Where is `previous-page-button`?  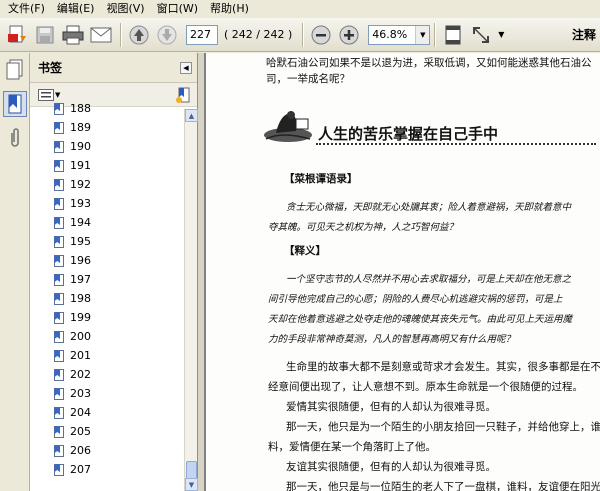 previous-page-button is located at coordinates (139, 35).